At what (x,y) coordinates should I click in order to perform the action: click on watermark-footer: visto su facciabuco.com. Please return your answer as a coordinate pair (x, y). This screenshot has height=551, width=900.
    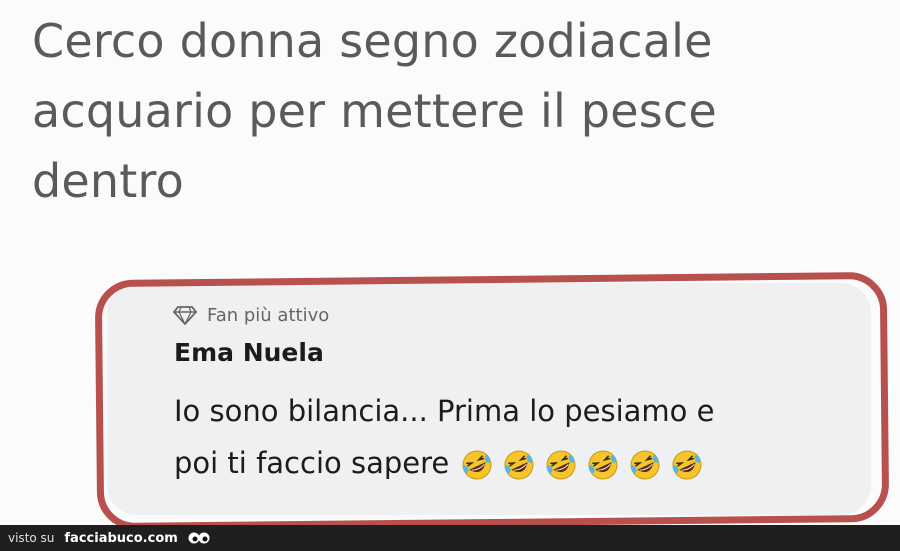
    Looking at the image, I should click on (450, 538).